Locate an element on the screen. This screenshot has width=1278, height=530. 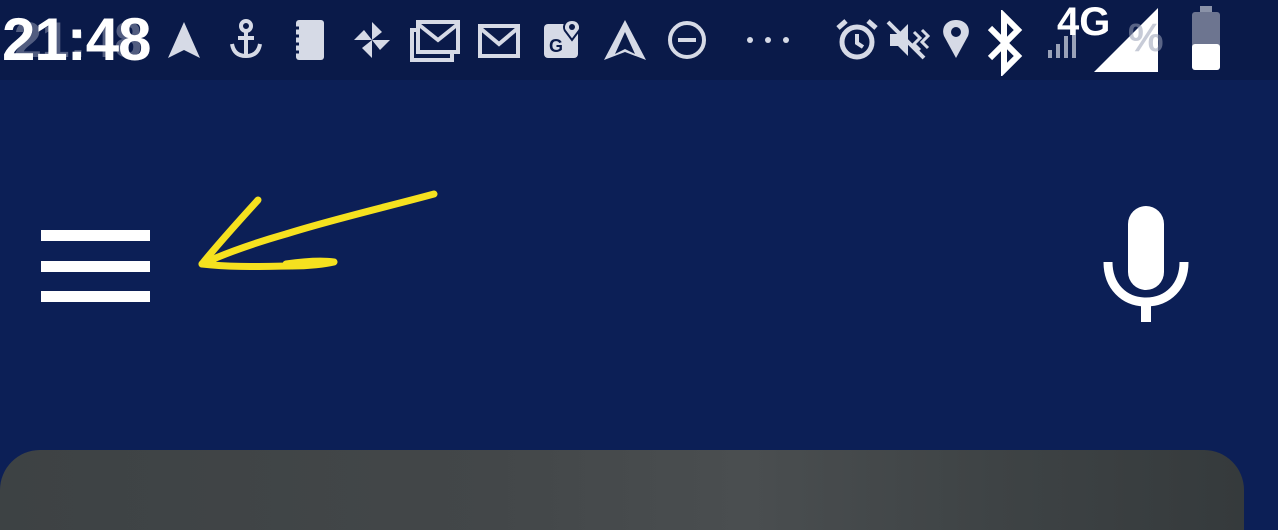
battery-icon is located at coordinates (1208, 37).